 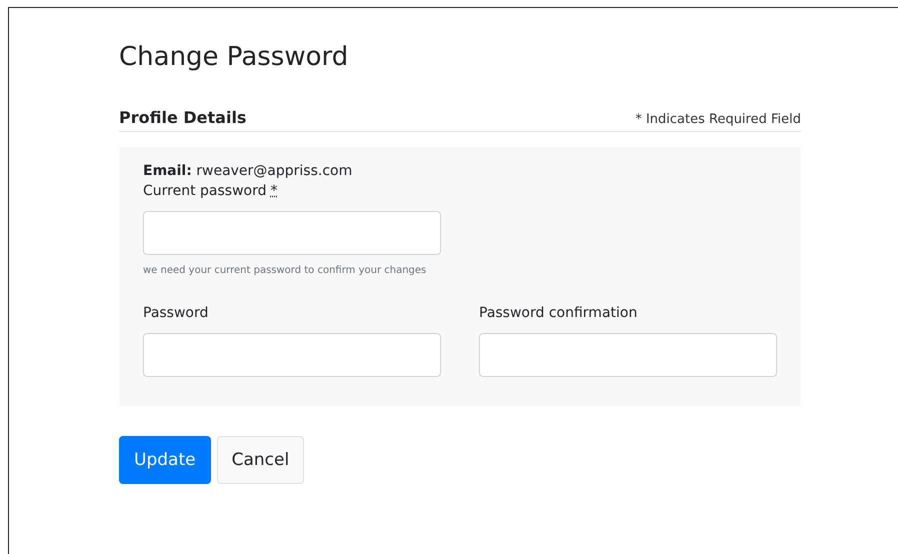 What do you see at coordinates (165, 460) in the screenshot?
I see `update-button: Update` at bounding box center [165, 460].